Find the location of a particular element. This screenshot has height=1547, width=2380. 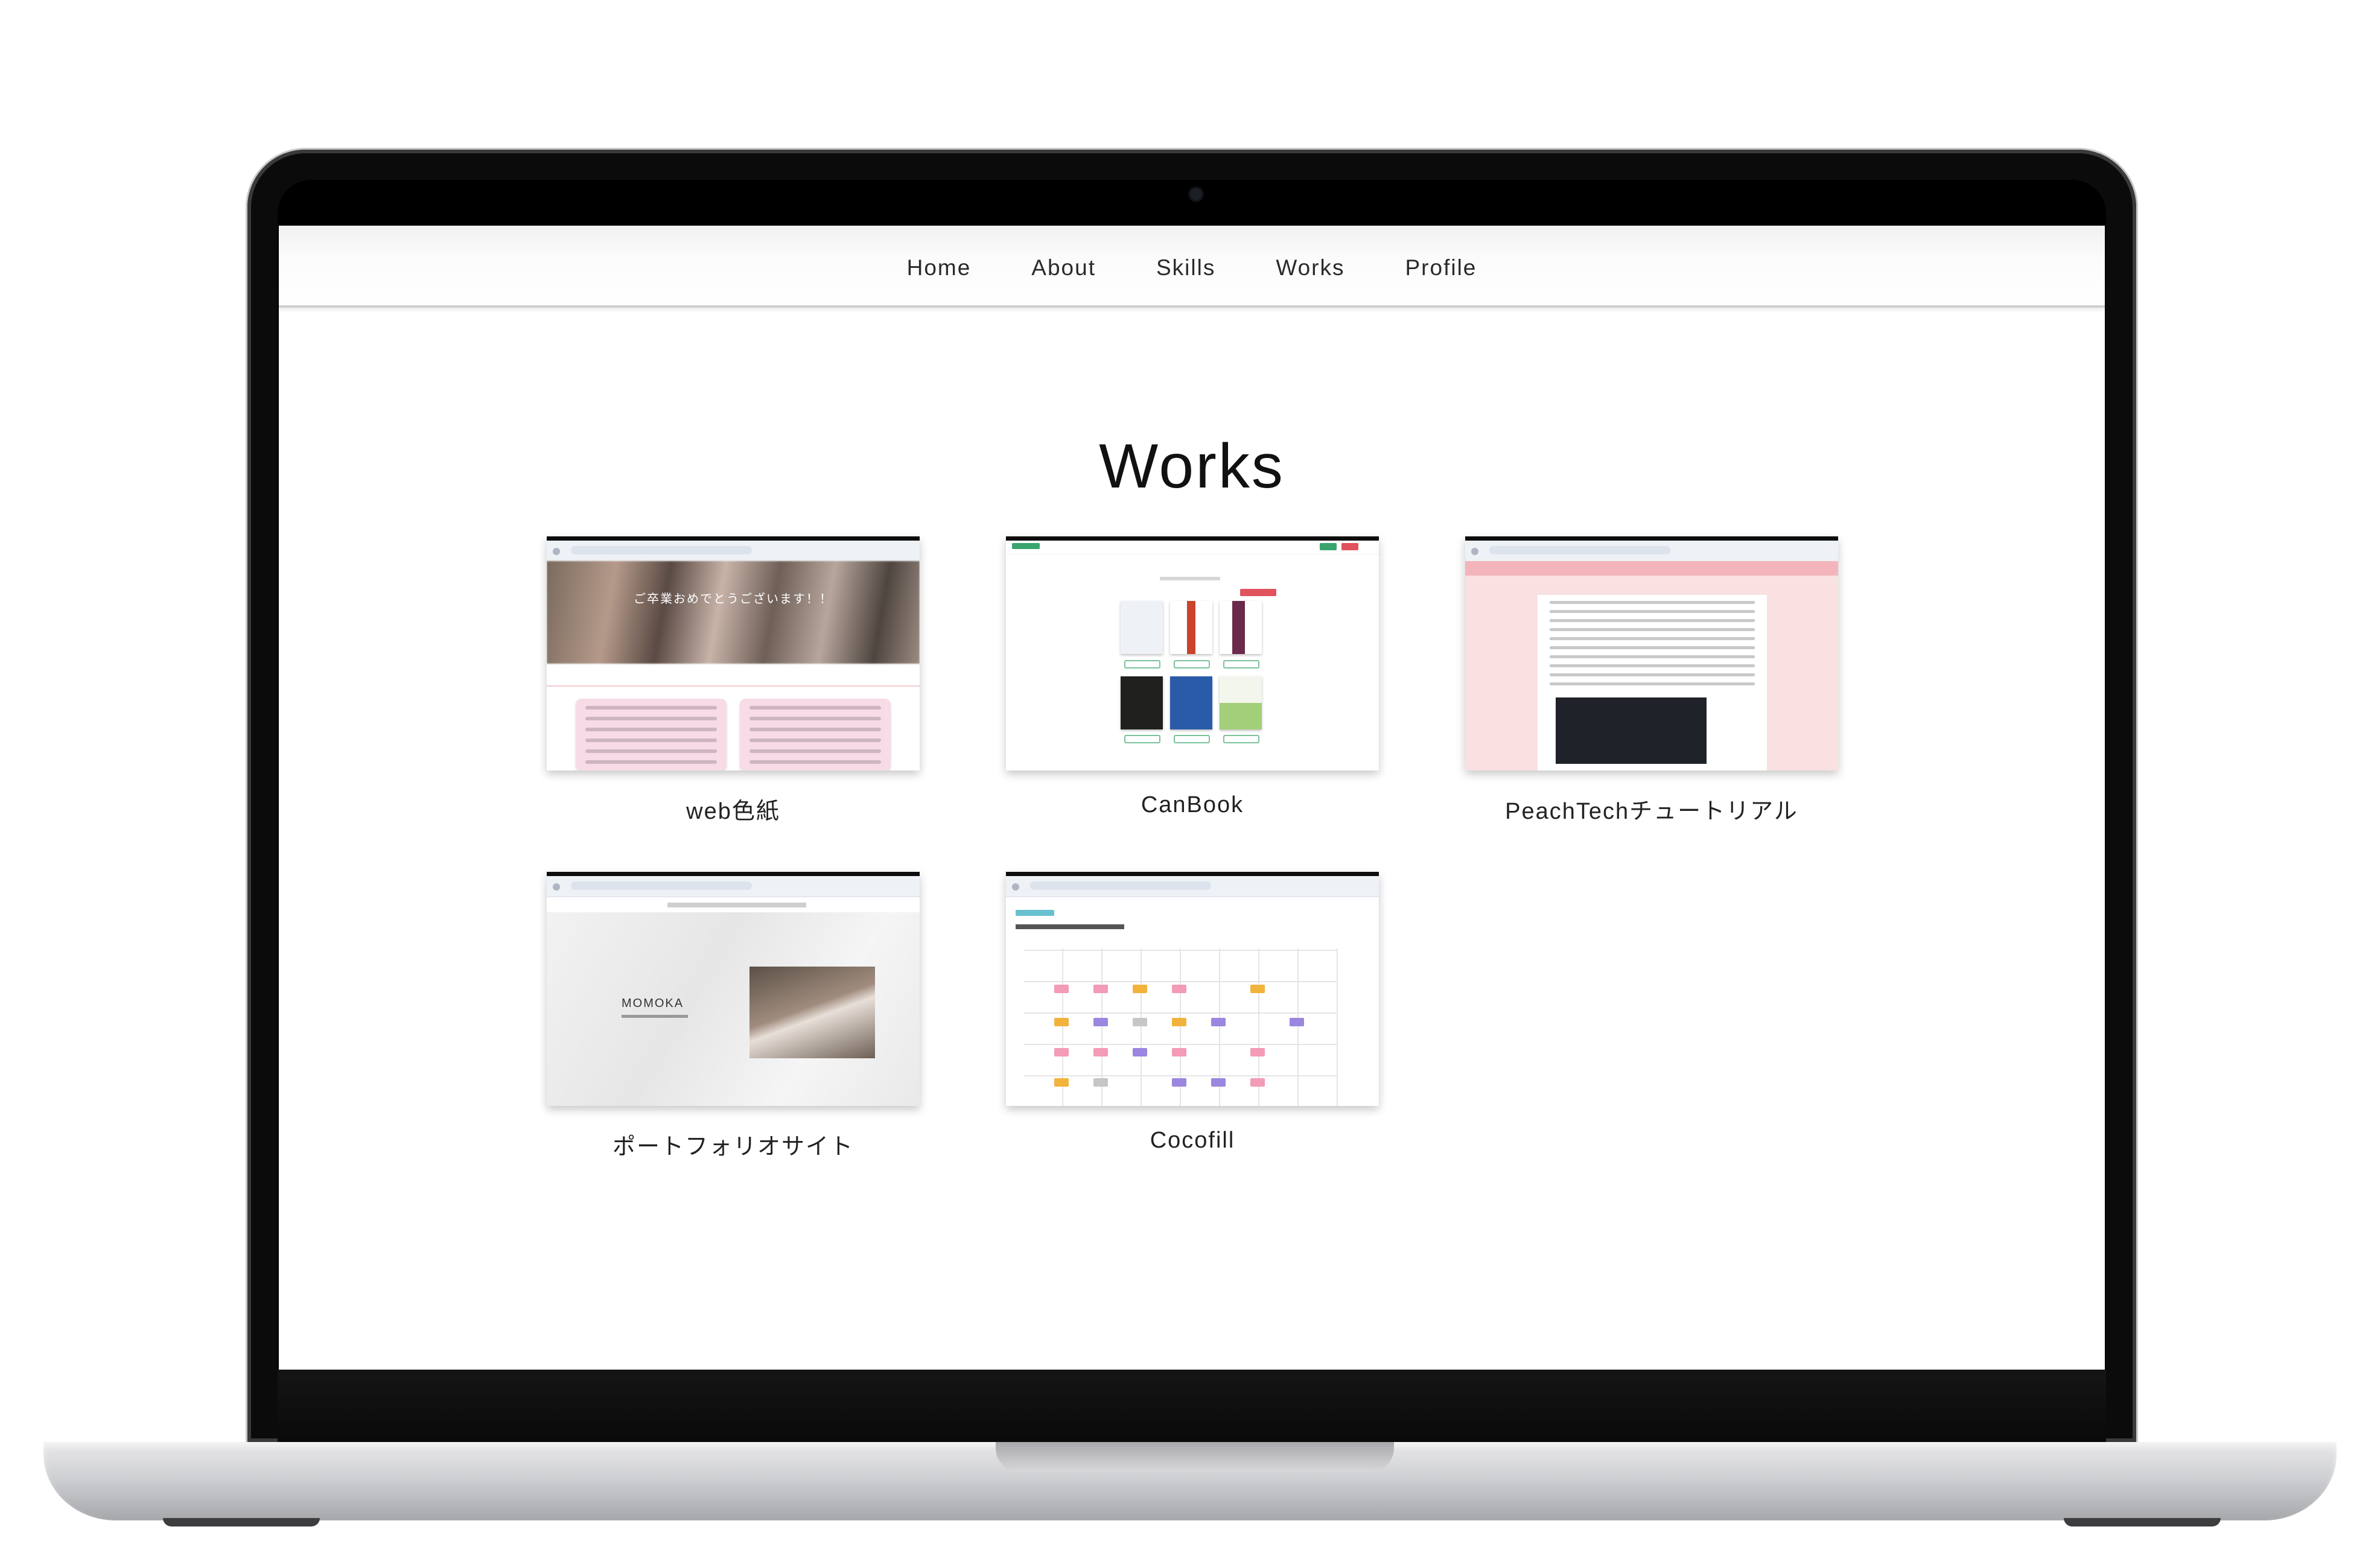

portfolio-name: MOMOKA is located at coordinates (653, 1004).